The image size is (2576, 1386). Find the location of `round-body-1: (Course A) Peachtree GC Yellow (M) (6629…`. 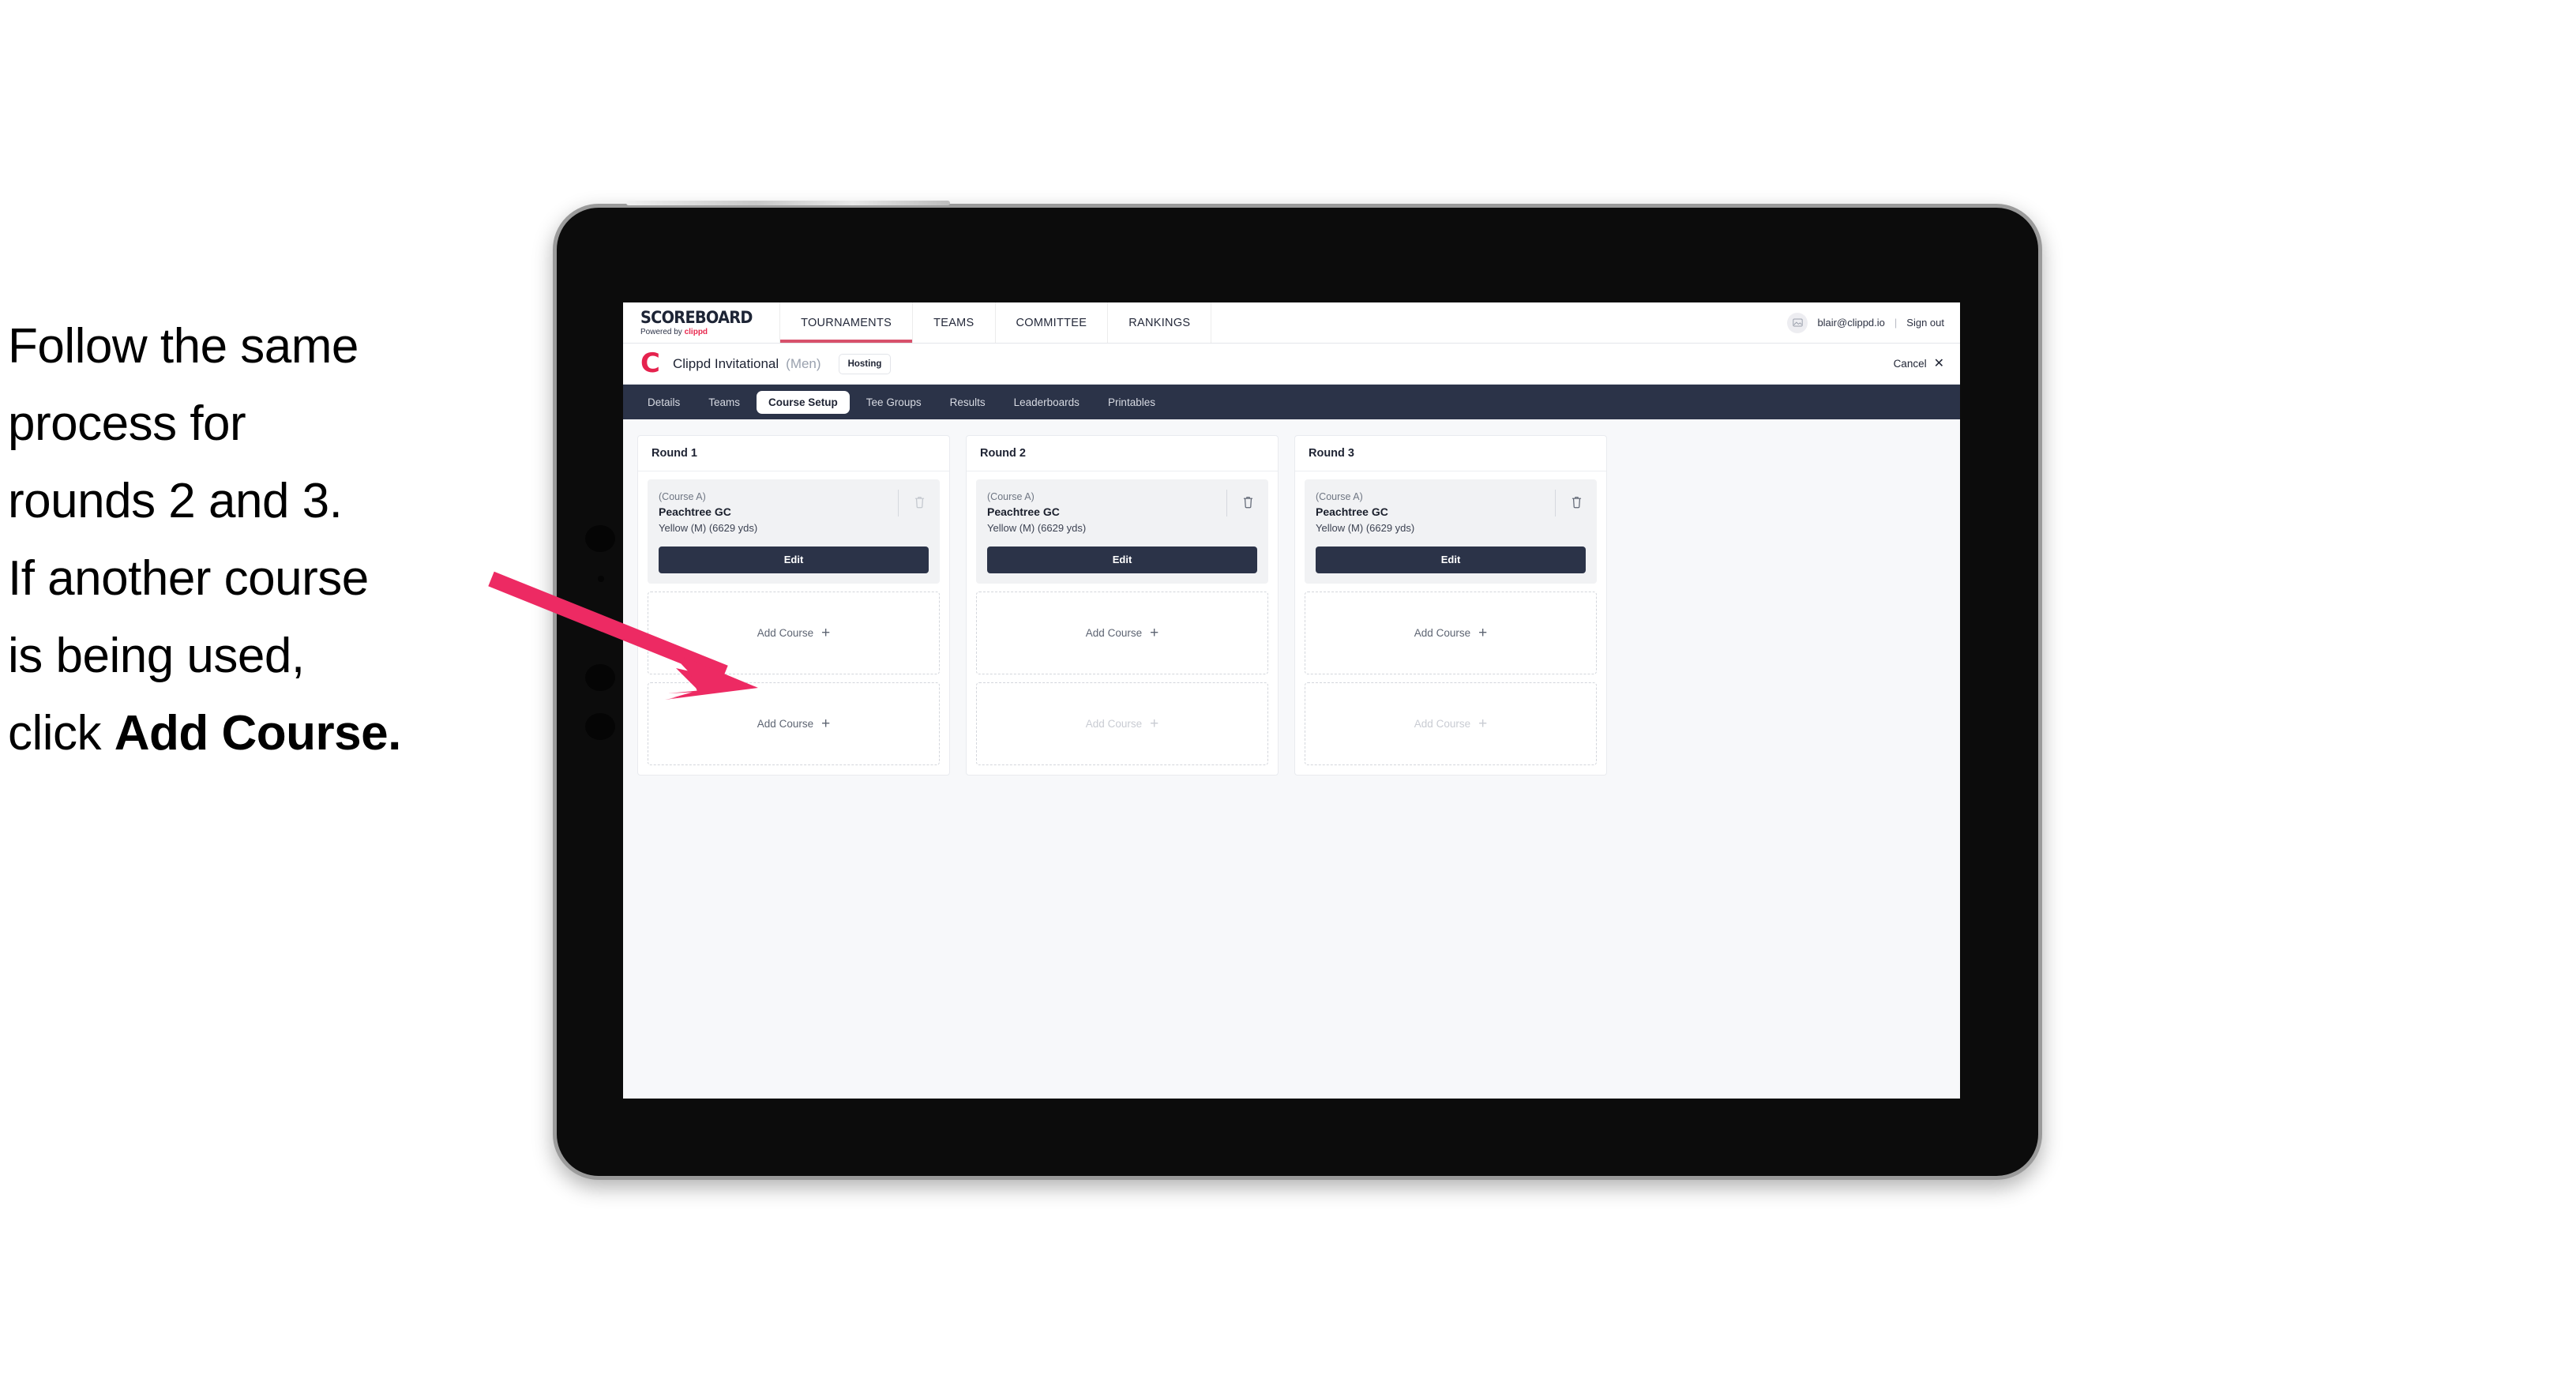

round-body-1: (Course A) Peachtree GC Yellow (M) (6629… is located at coordinates (793, 623).